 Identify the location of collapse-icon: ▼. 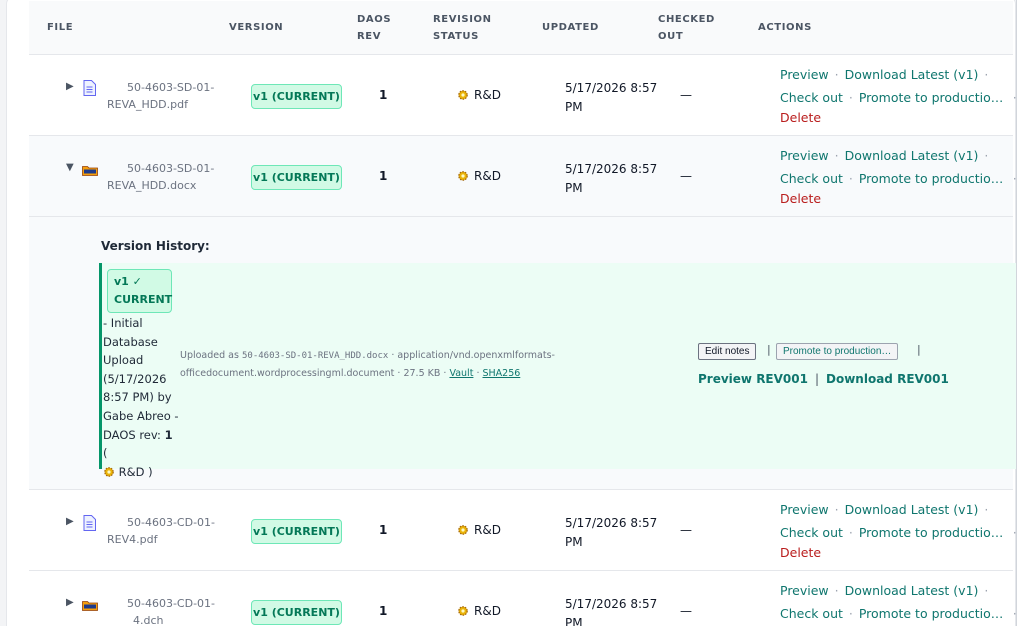
(70, 167).